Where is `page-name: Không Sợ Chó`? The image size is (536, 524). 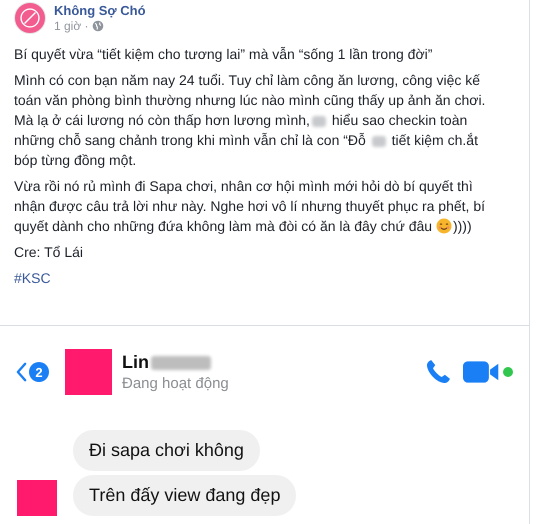 page-name: Không Sợ Chó is located at coordinates (100, 10).